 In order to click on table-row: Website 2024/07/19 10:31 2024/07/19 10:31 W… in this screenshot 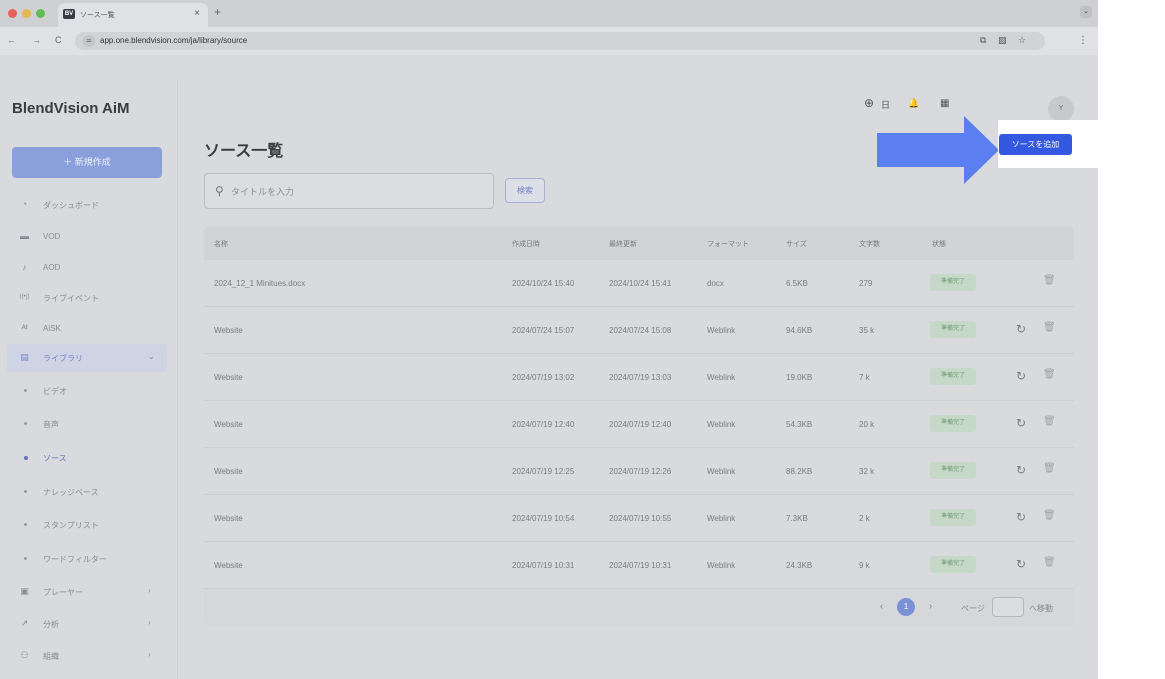, I will do `click(639, 565)`.